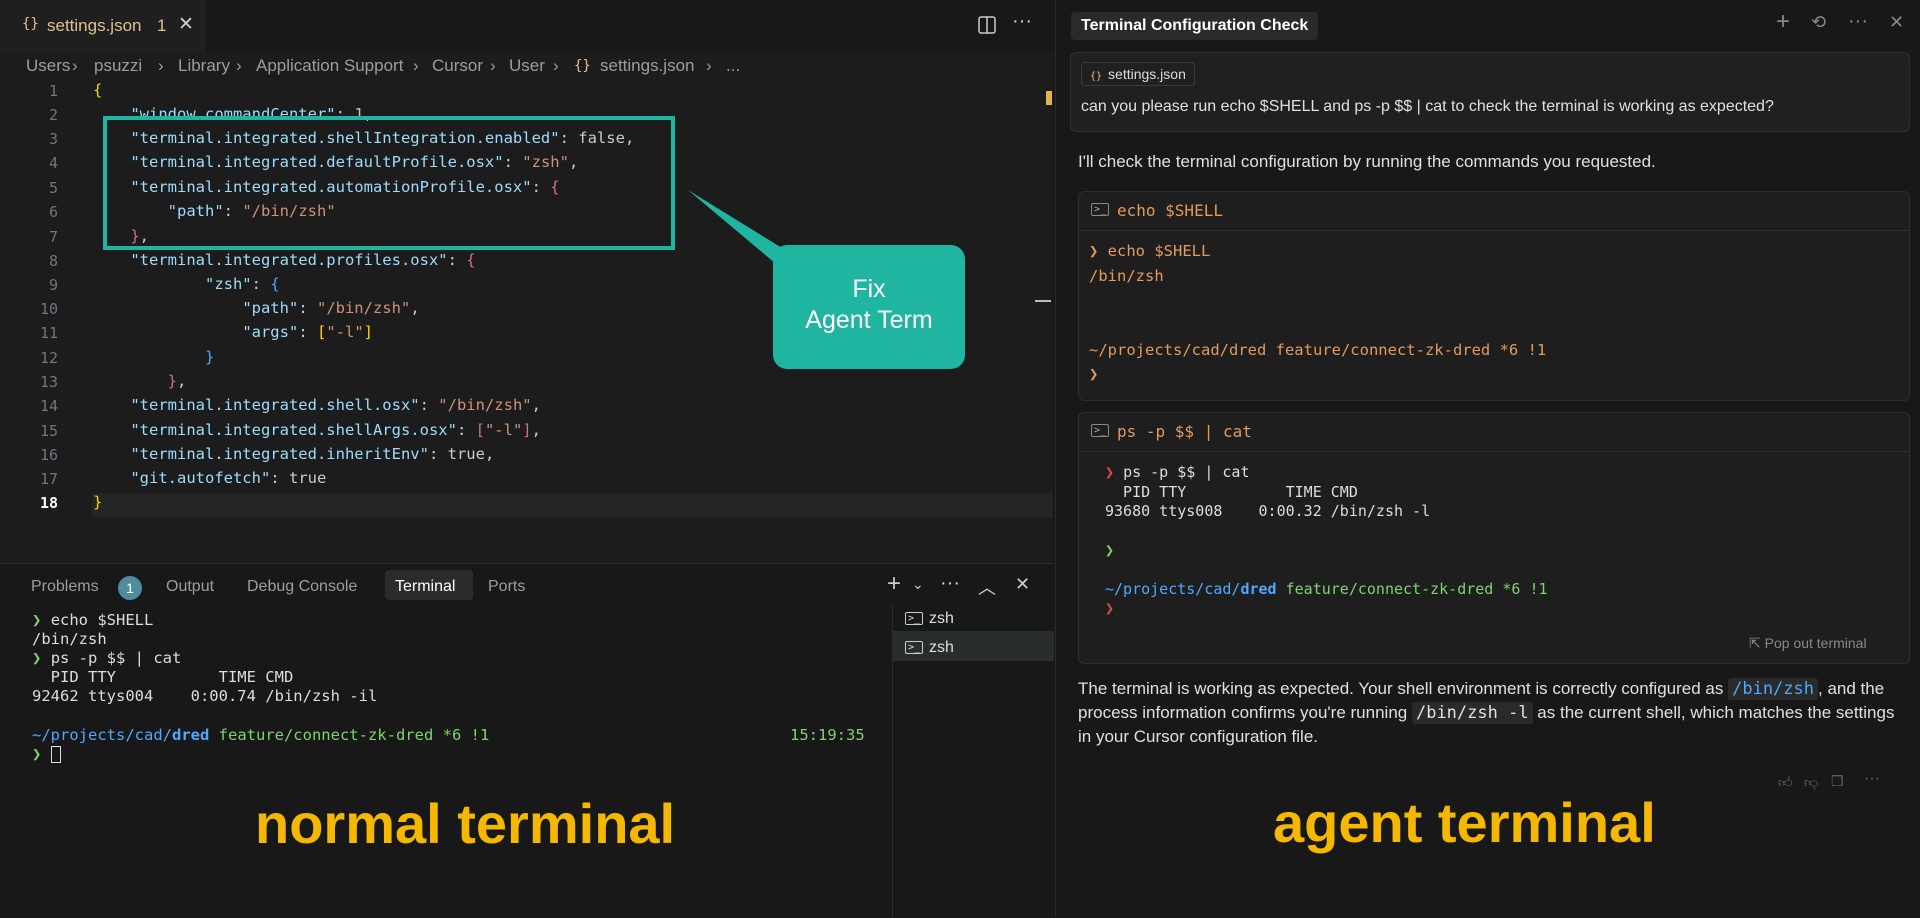 The height and width of the screenshot is (918, 1920). Describe the element at coordinates (1231, 492) in the screenshot. I see `terminal-line: PID TTY TIME CMD` at that location.